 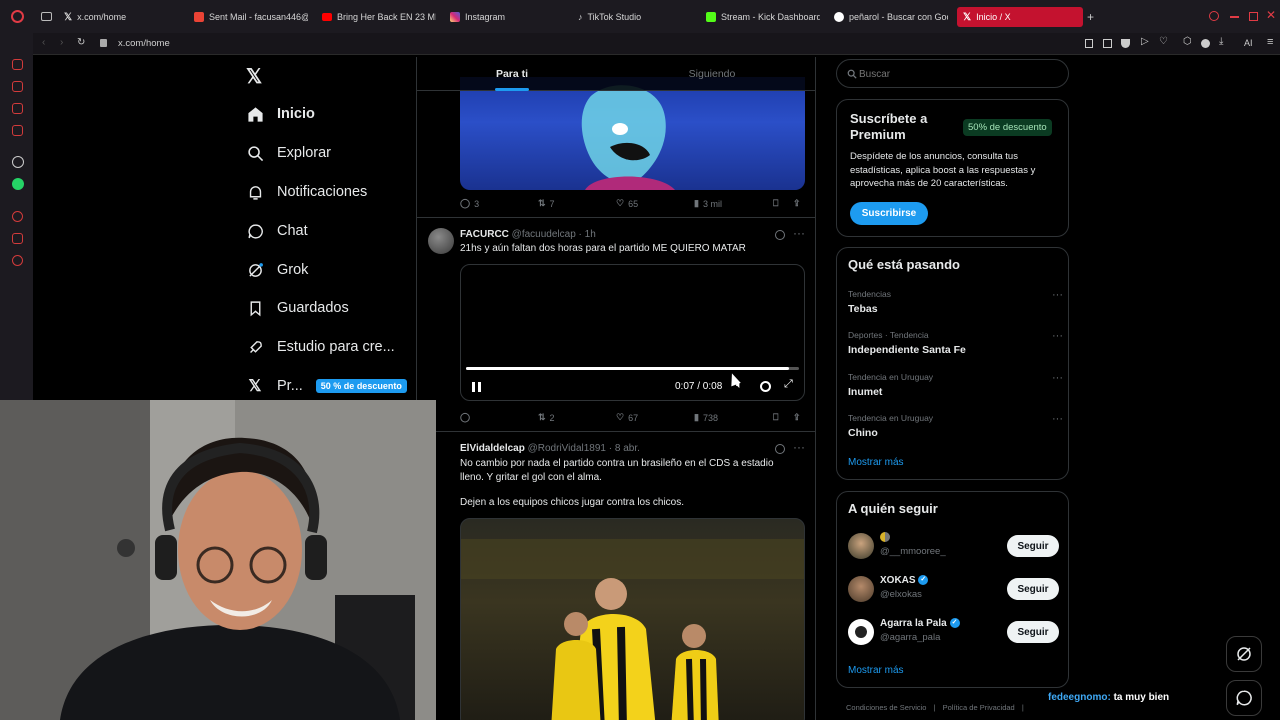 I want to click on x-logo-icon: 𝕏, so click(x=254, y=76).